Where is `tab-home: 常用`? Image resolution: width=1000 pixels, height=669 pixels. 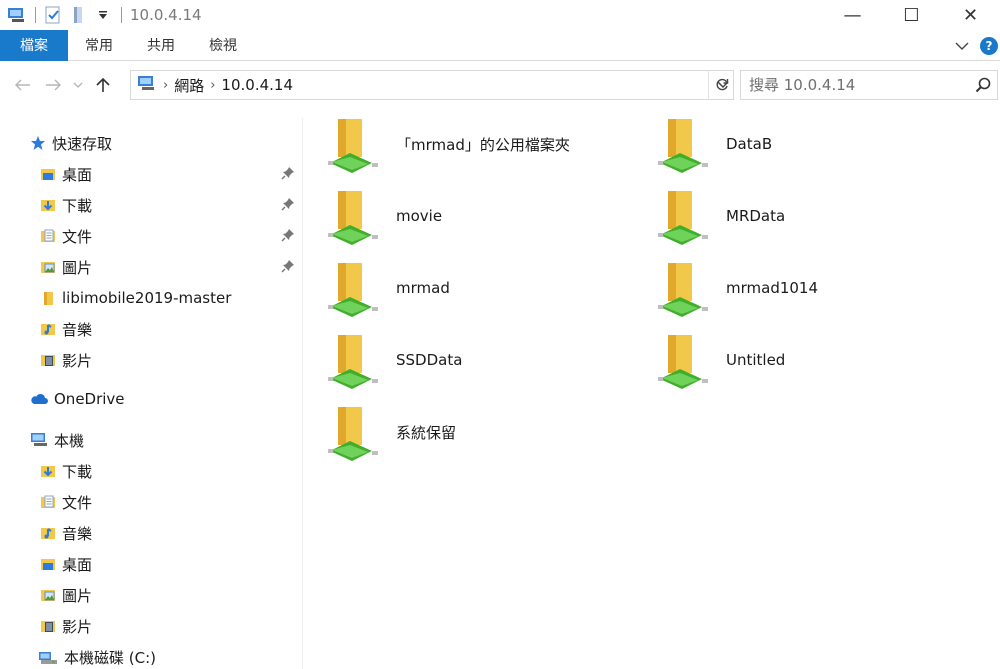 tab-home: 常用 is located at coordinates (99, 45).